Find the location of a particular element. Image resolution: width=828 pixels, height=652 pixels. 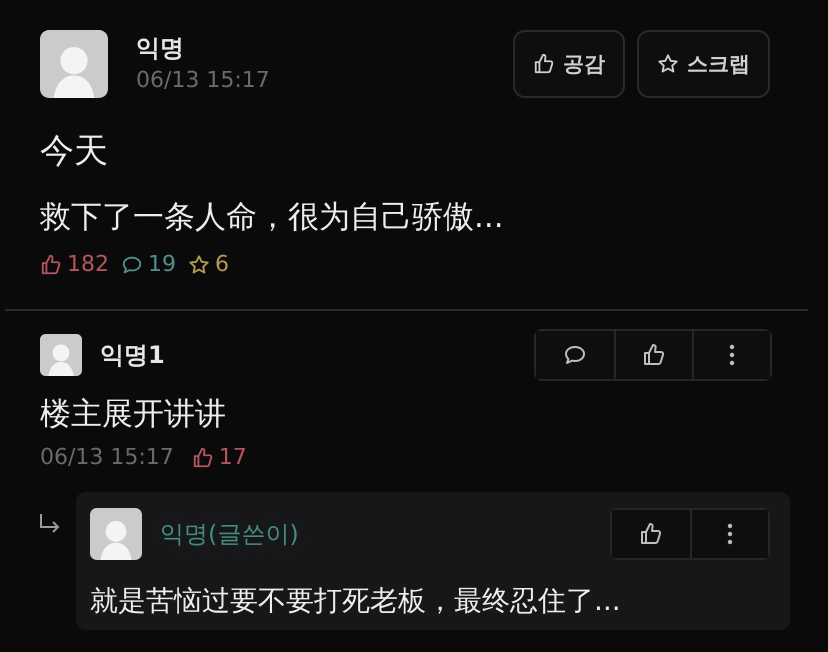

reply-arrow-icon is located at coordinates (50, 523).